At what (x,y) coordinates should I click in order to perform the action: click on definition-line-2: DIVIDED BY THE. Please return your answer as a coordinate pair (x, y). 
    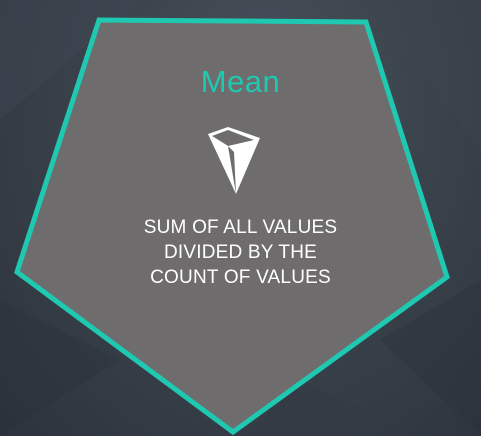
    Looking at the image, I should click on (240, 252).